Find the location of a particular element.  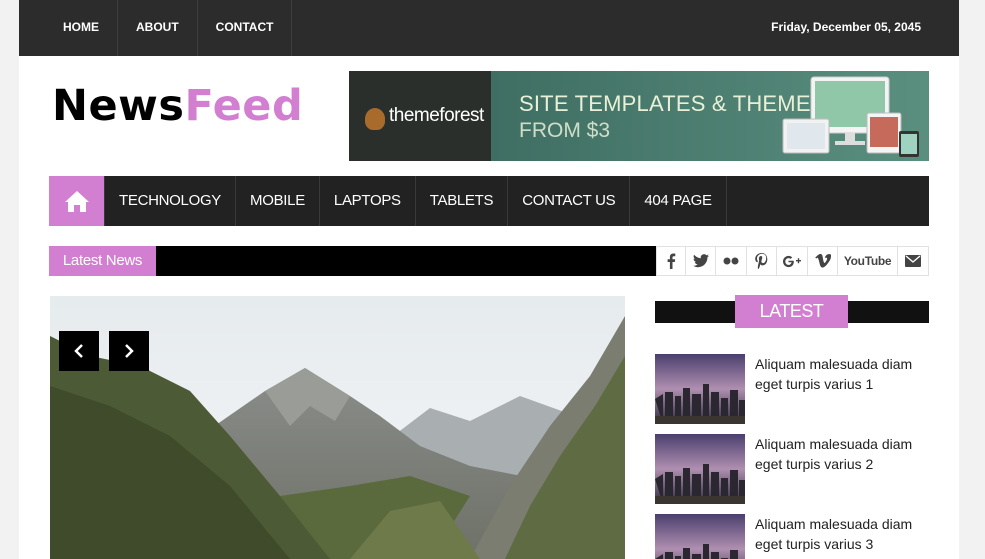

top-nav: HOME ABOUT CONTACT is located at coordinates (169, 28).